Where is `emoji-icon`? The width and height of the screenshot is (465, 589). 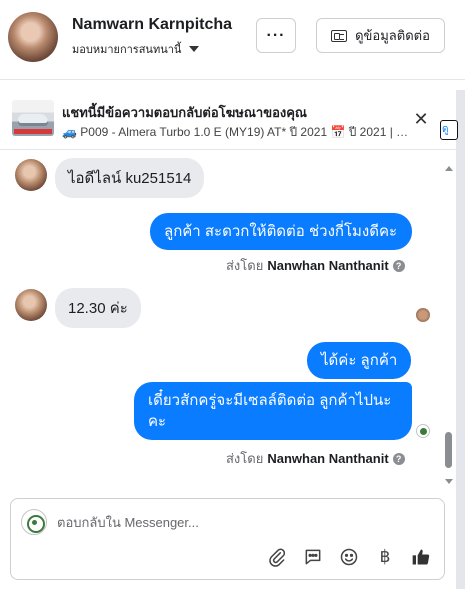
emoji-icon is located at coordinates (349, 557).